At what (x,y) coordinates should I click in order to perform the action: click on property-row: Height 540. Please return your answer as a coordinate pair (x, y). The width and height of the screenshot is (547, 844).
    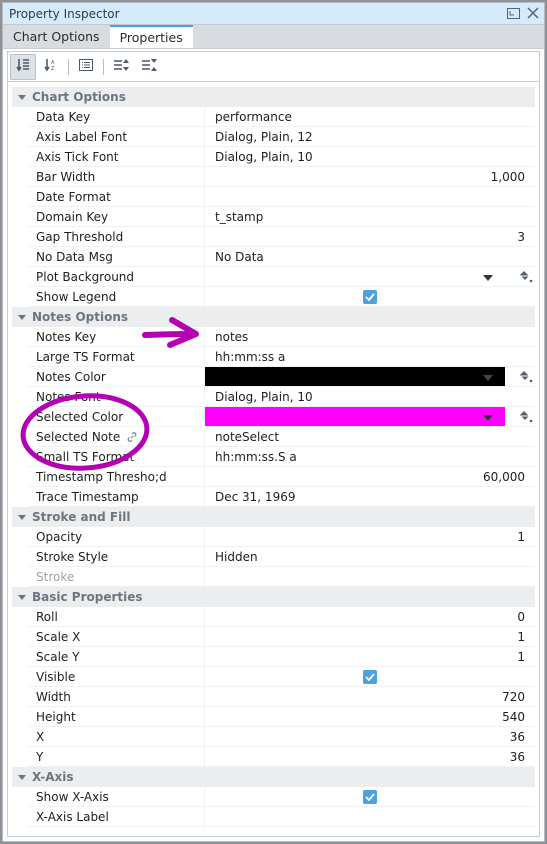
    Looking at the image, I should click on (281, 717).